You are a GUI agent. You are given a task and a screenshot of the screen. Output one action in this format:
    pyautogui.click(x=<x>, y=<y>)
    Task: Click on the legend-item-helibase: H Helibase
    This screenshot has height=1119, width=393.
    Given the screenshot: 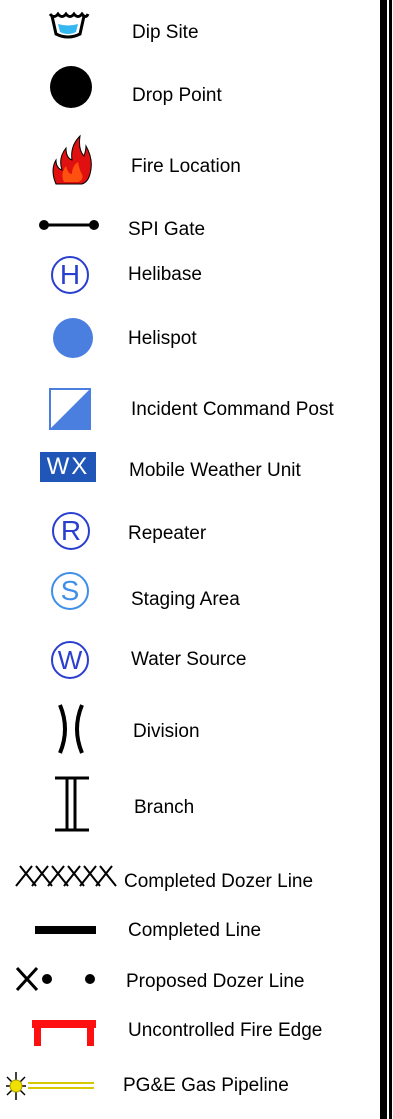 What is the action you would take?
    pyautogui.click(x=189, y=279)
    